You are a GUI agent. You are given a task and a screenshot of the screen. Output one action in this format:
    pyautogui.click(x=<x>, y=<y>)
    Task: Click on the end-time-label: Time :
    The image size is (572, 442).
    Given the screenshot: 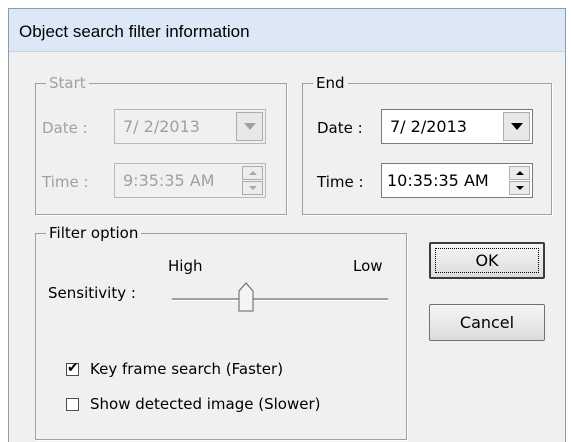 What is the action you would take?
    pyautogui.click(x=340, y=182)
    